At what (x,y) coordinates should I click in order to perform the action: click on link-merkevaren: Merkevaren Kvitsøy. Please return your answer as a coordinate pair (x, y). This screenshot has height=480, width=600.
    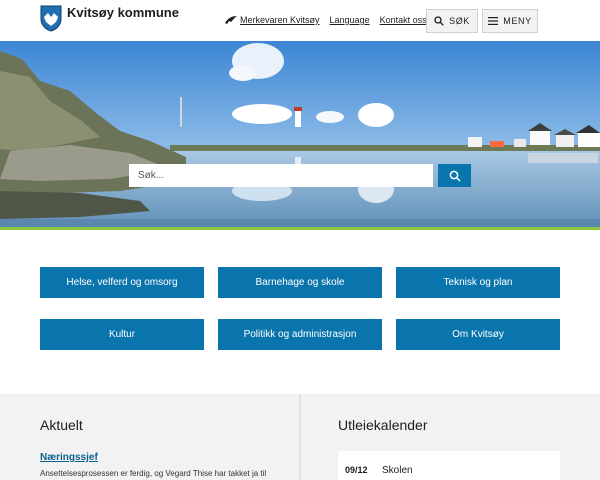
    Looking at the image, I should click on (272, 20).